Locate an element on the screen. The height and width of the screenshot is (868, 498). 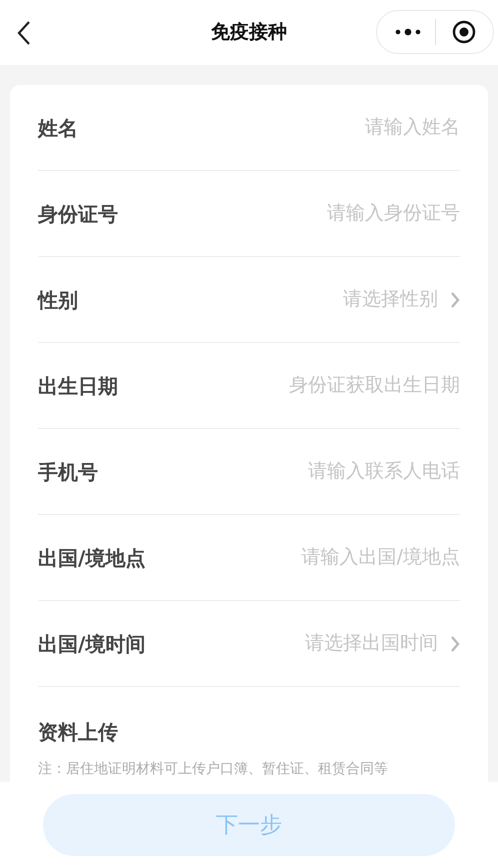
field-label: 性别 is located at coordinates (58, 300).